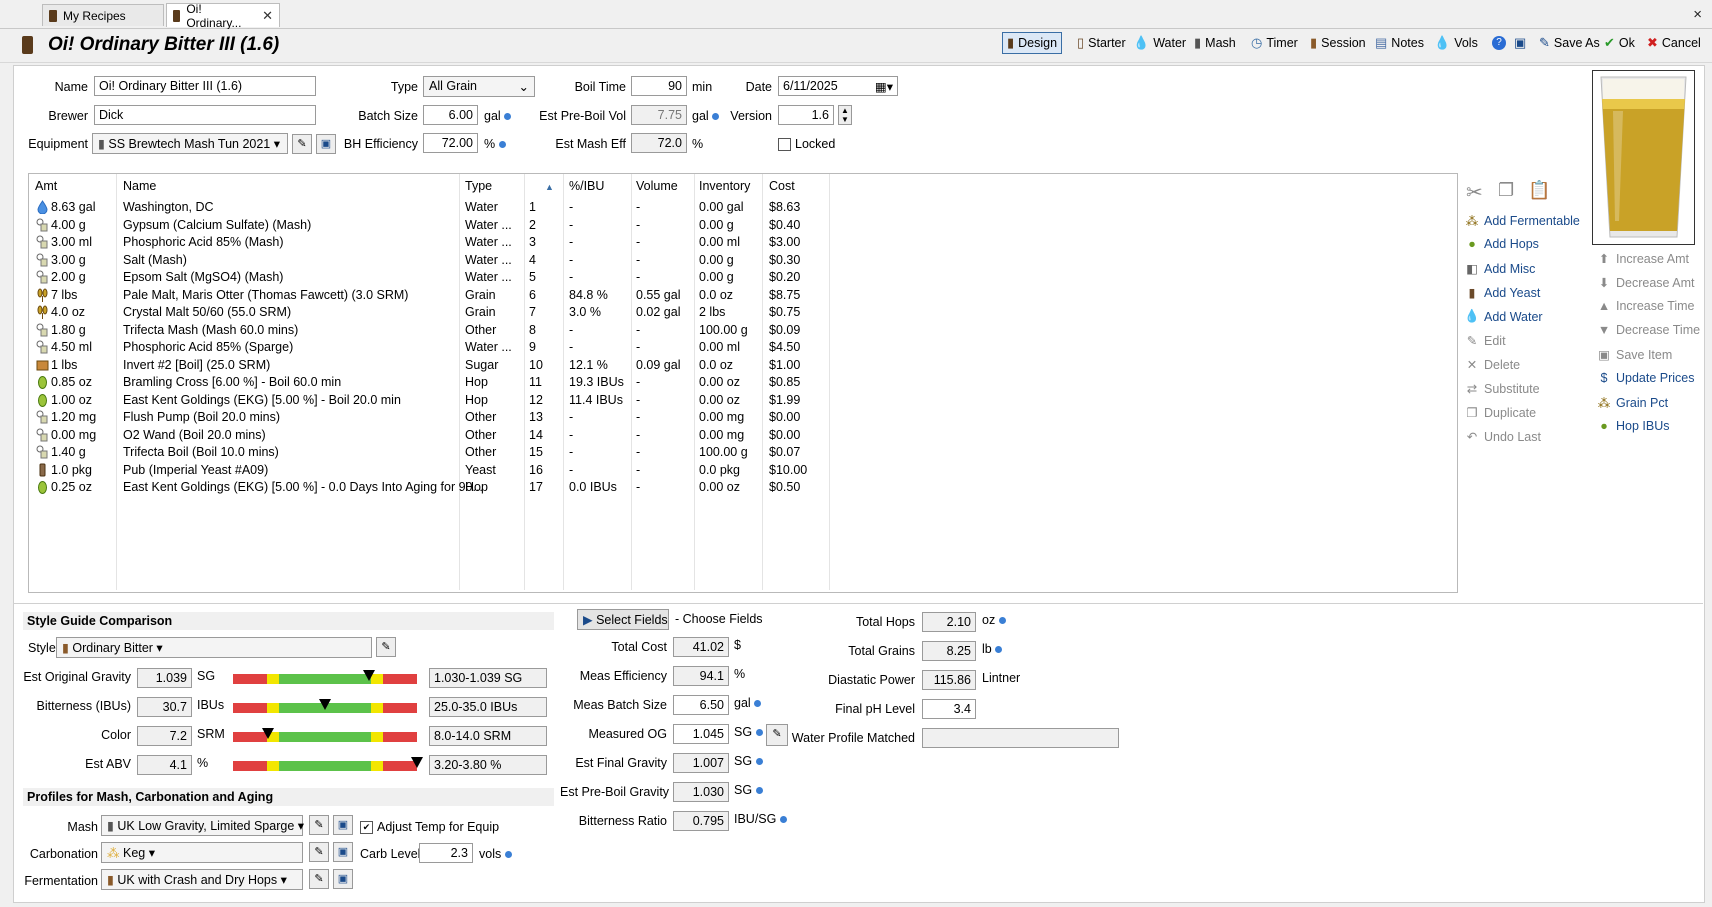 This screenshot has width=1712, height=907. What do you see at coordinates (1456, 43) in the screenshot?
I see `toolbar-vols-button: 💧 Vols` at bounding box center [1456, 43].